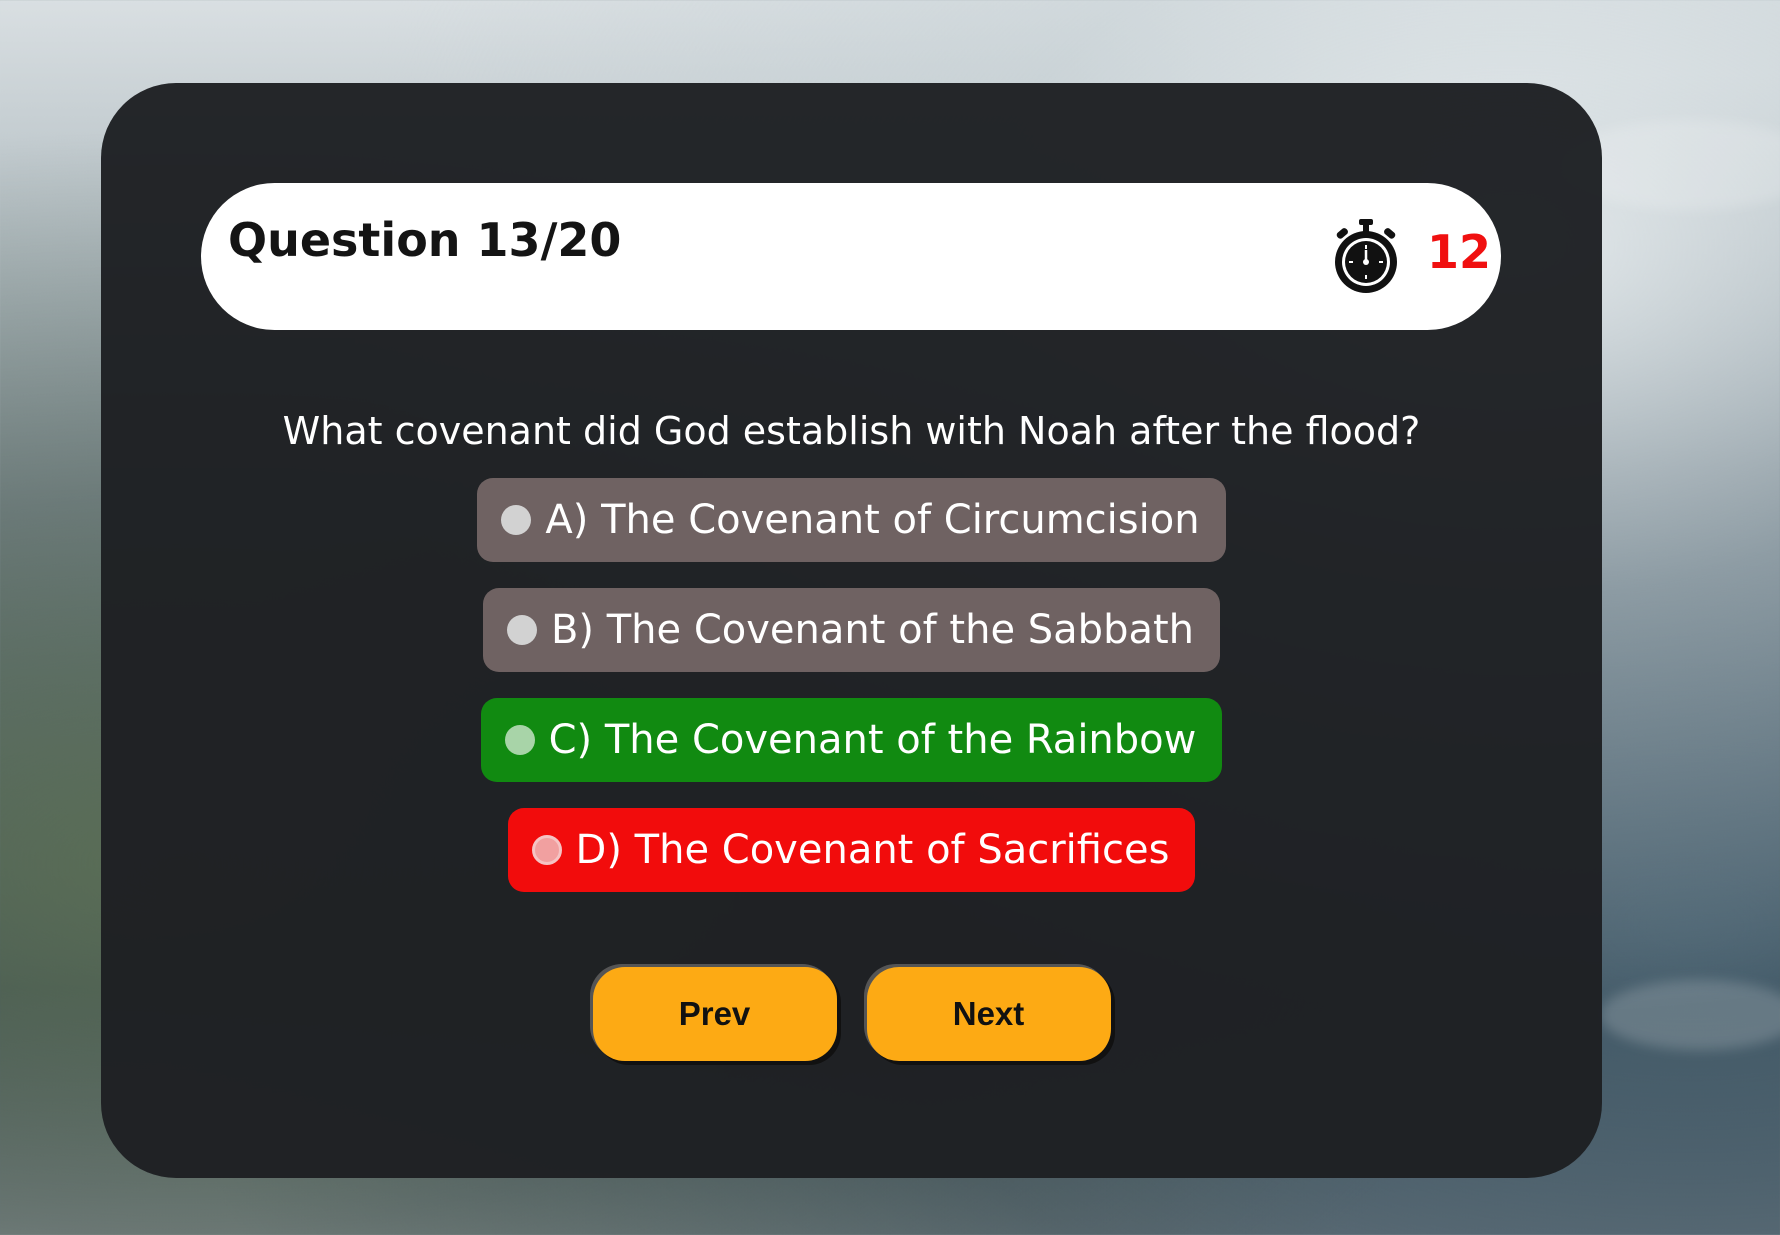 This screenshot has width=1780, height=1235. I want to click on option-label: A) The Covenant of Circumcision, so click(872, 520).